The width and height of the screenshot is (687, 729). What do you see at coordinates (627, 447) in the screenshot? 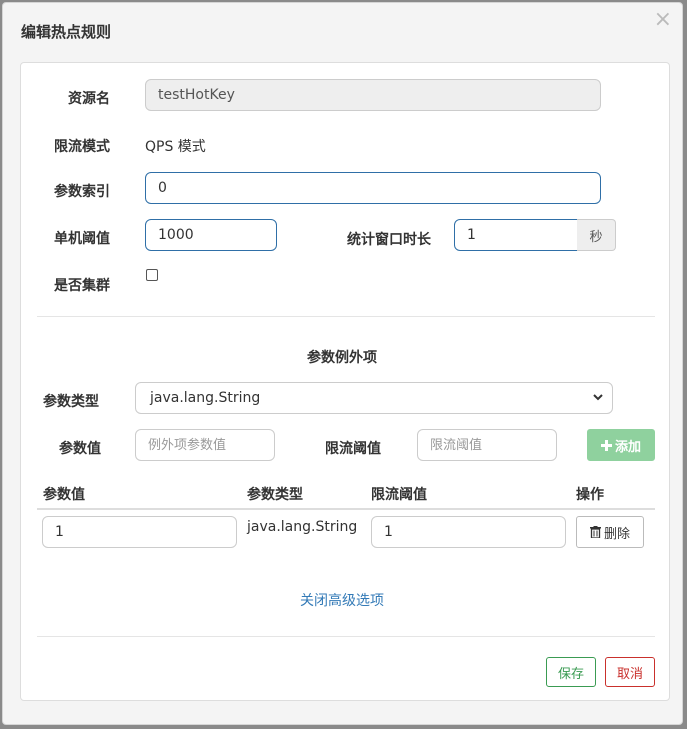
I see `add-button-label: 添加` at bounding box center [627, 447].